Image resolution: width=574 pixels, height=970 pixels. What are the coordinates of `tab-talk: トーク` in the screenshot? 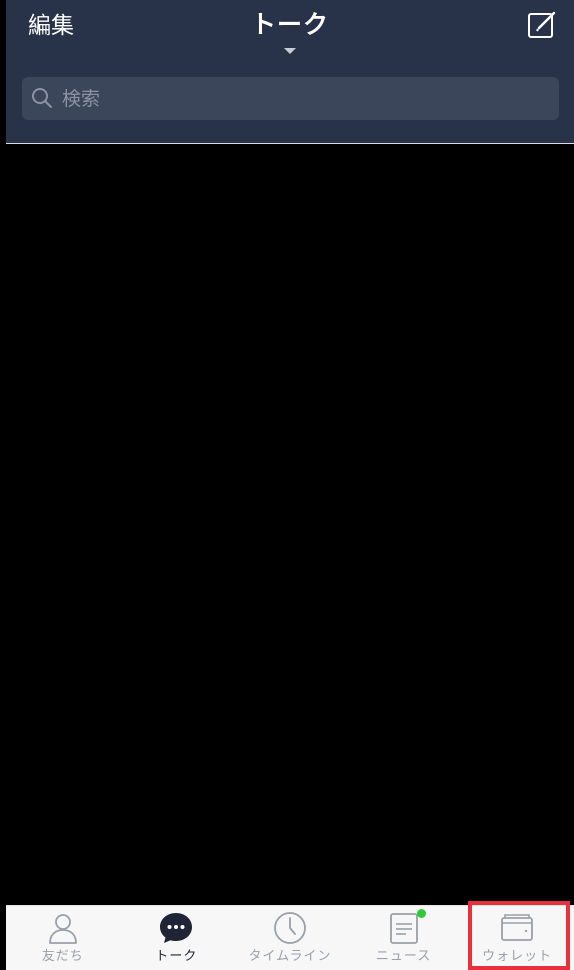 It's located at (177, 938).